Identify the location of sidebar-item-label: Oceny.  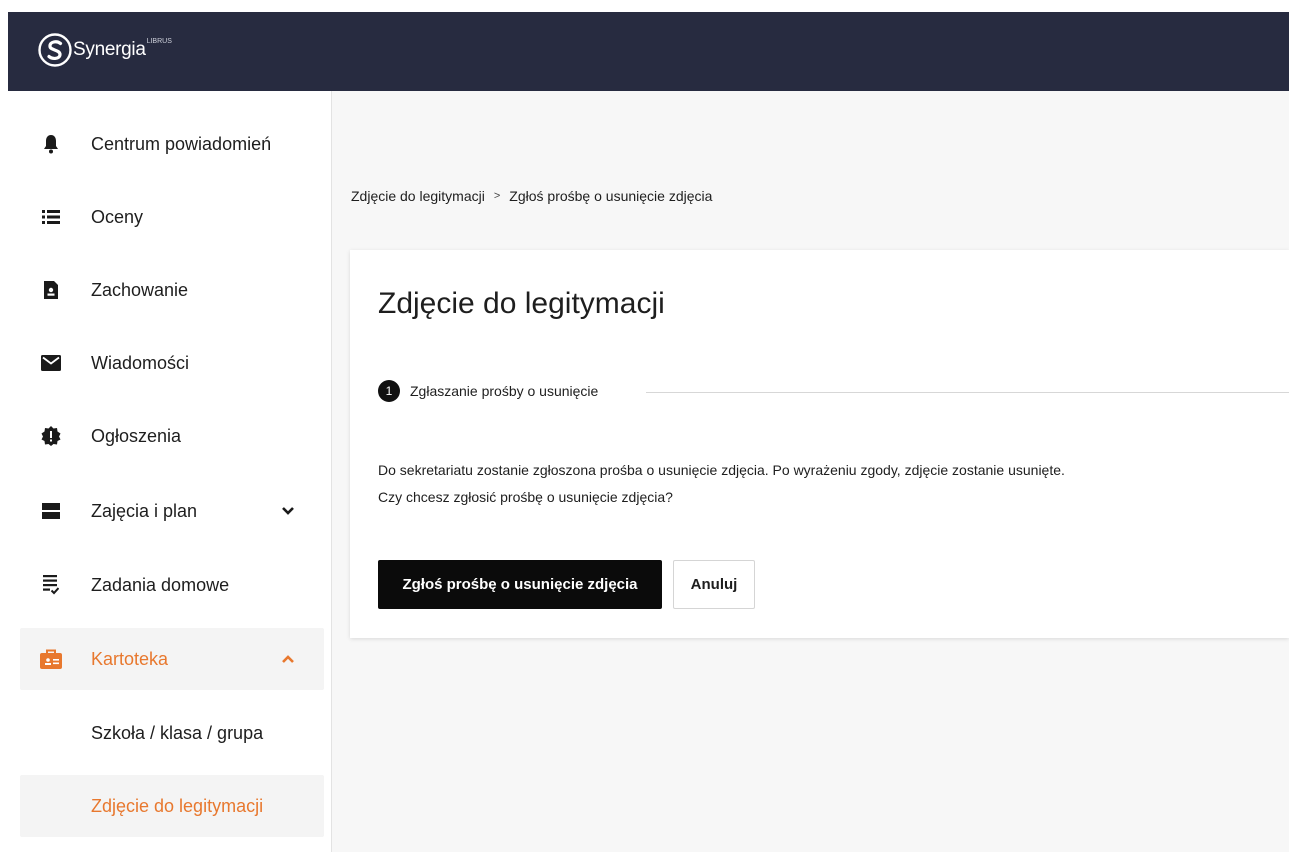
(117, 216).